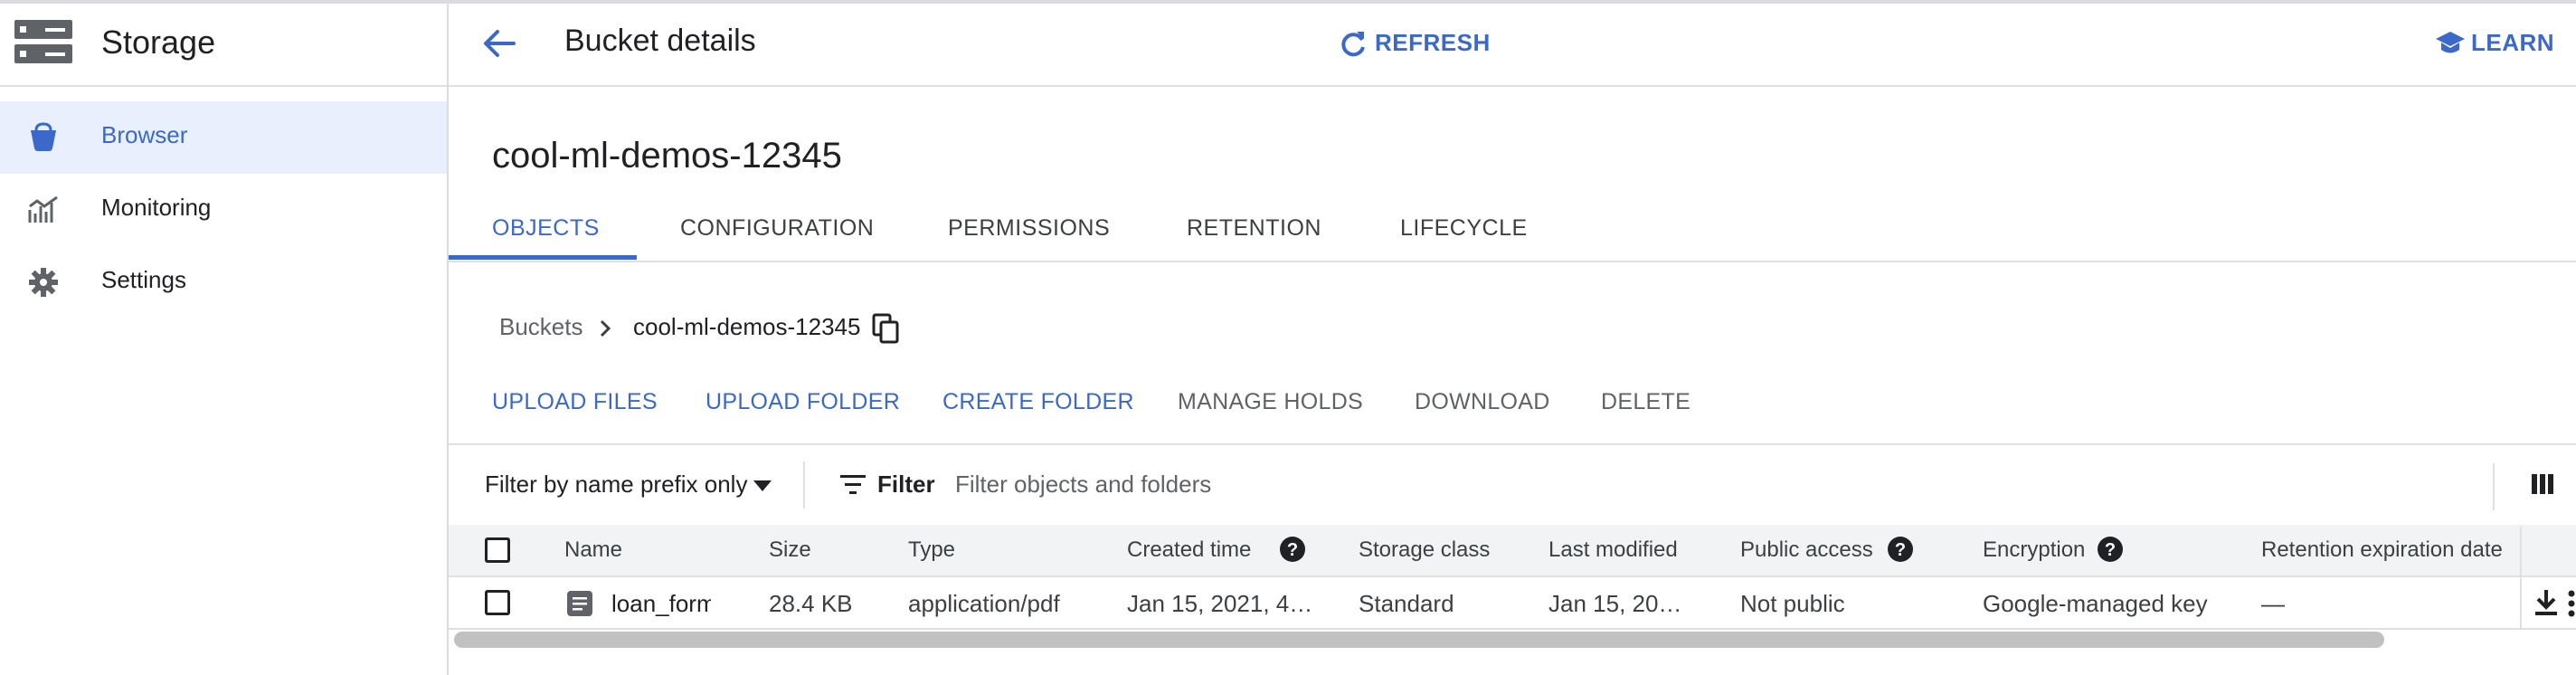  What do you see at coordinates (803, 402) in the screenshot?
I see `upload-folder-button: UPLOAD FOLDER` at bounding box center [803, 402].